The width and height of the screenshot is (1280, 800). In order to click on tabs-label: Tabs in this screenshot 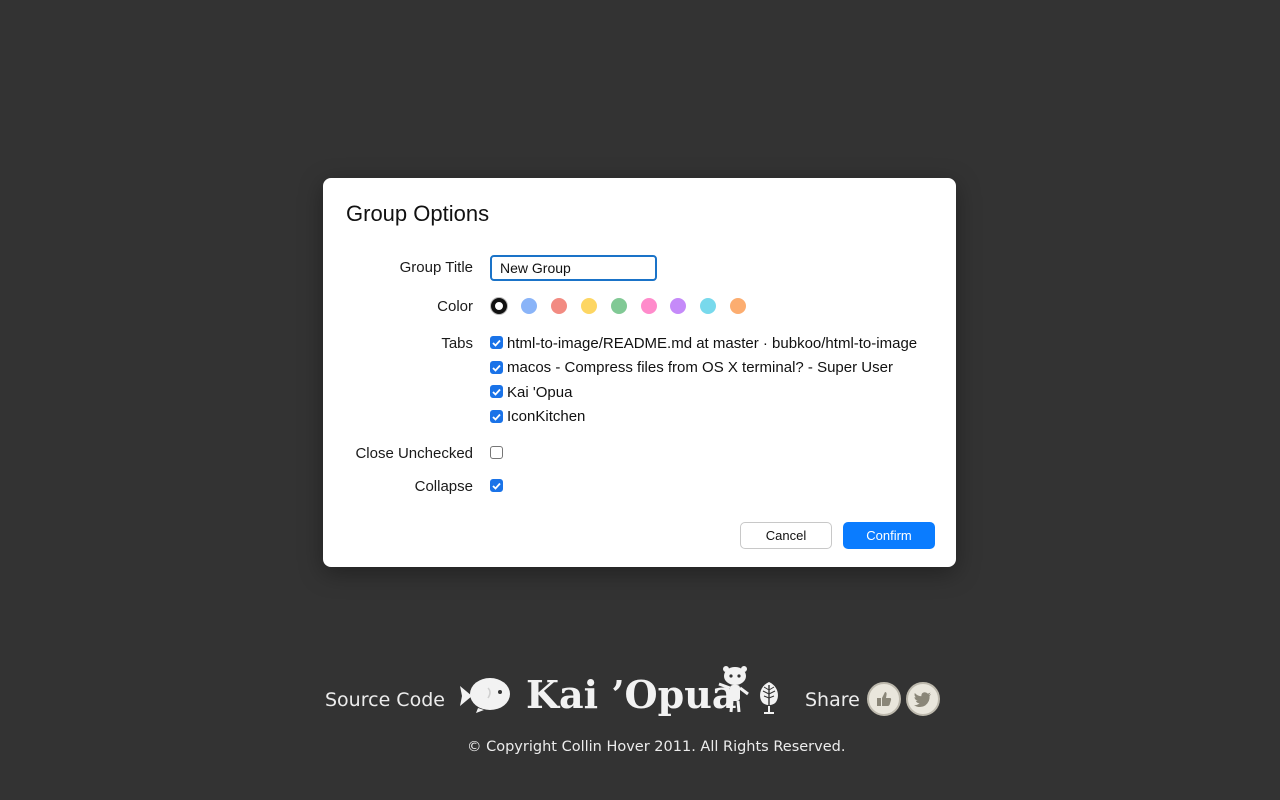, I will do `click(457, 343)`.